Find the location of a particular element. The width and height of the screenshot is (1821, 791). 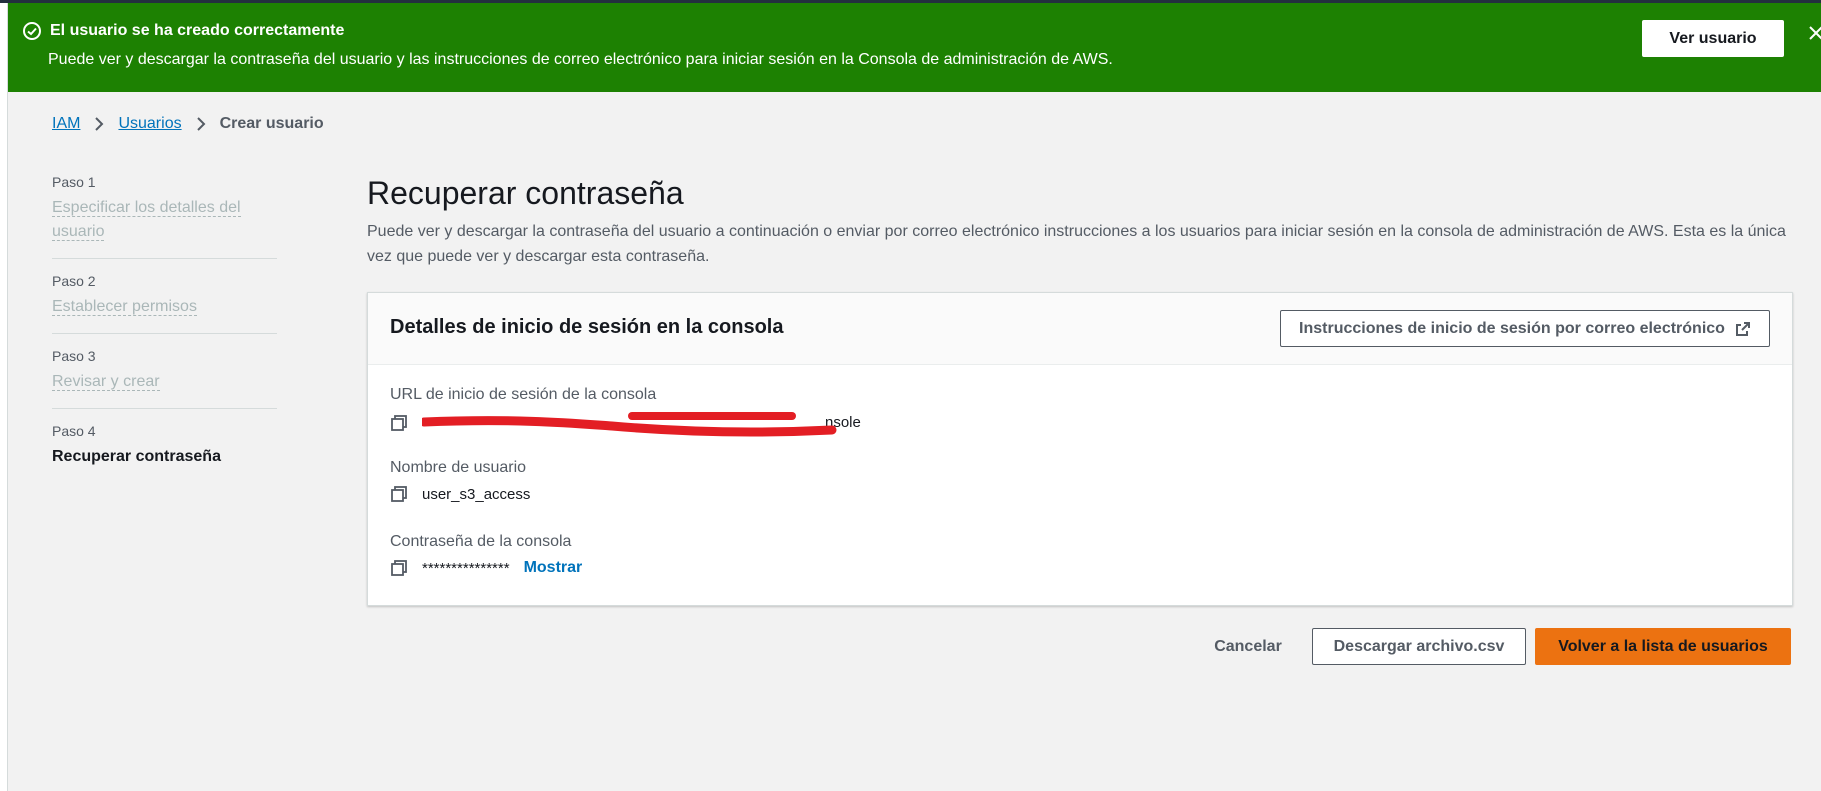

username-value: user_s3_access is located at coordinates (476, 494).